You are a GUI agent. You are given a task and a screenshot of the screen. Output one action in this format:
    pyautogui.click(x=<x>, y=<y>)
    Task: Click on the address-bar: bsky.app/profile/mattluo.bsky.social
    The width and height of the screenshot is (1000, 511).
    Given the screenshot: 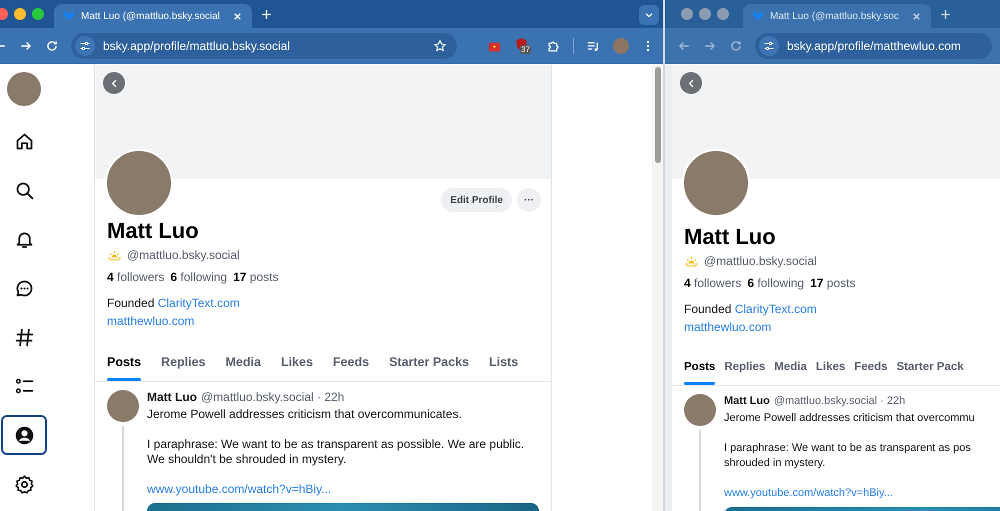 What is the action you would take?
    pyautogui.click(x=264, y=46)
    